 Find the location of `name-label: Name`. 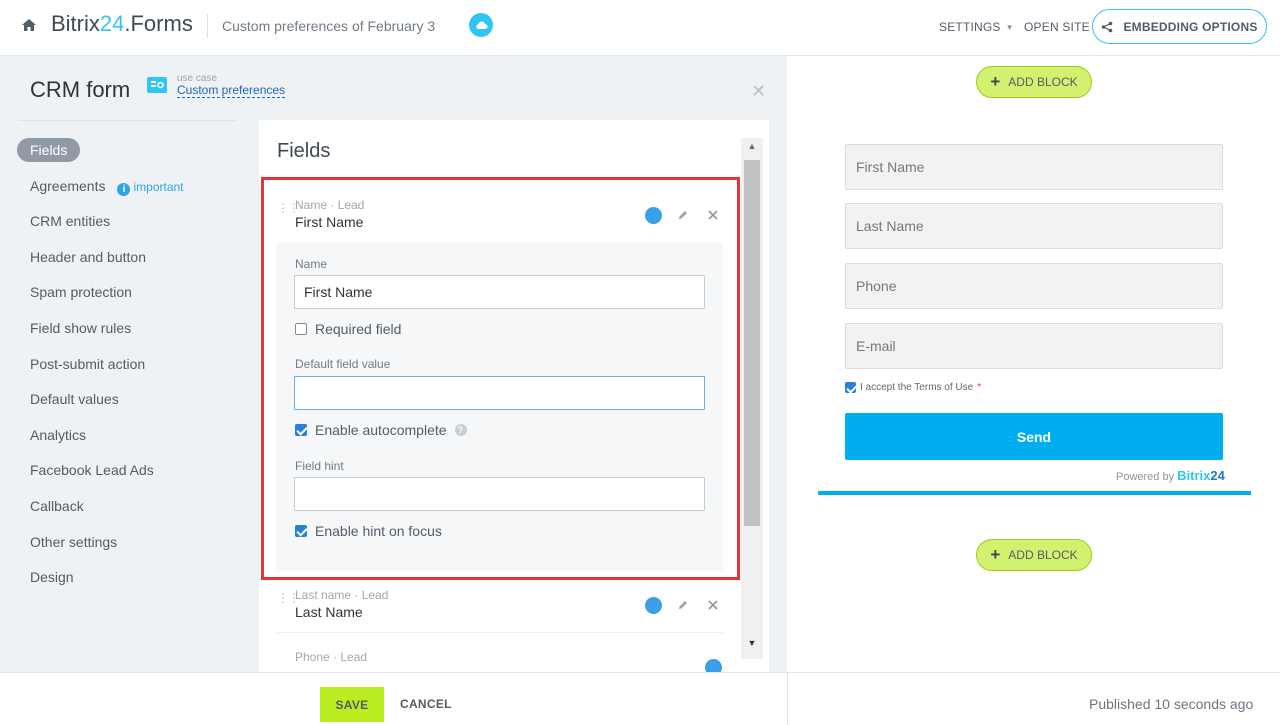

name-label: Name is located at coordinates (311, 264).